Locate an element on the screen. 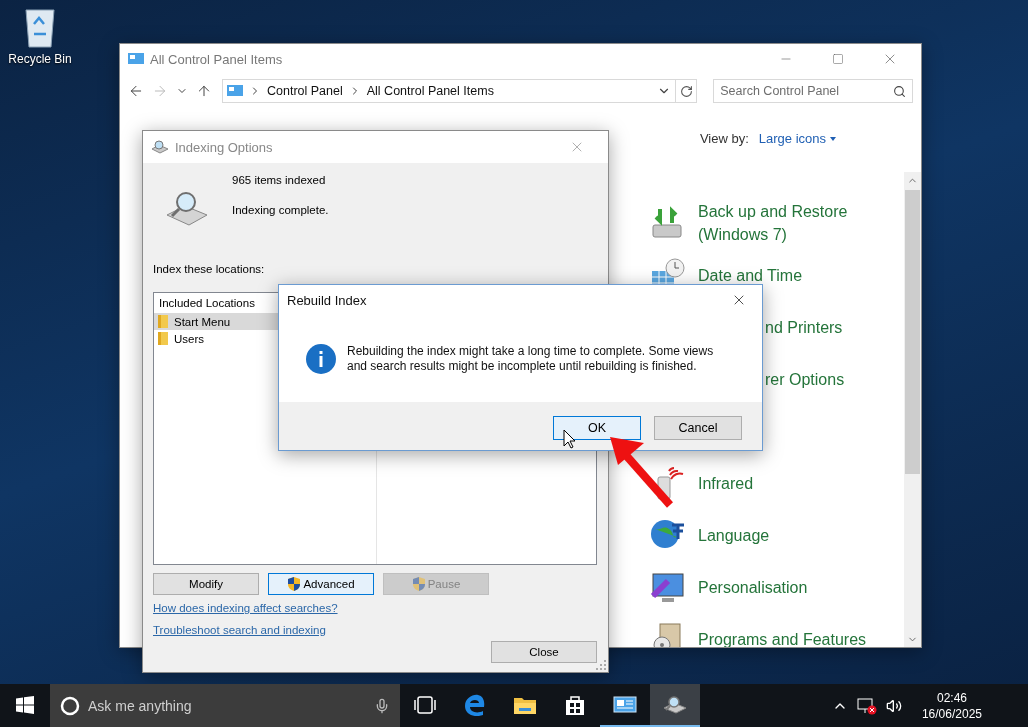 This screenshot has height=727, width=1028. view-mode-dropdown: Large icons is located at coordinates (797, 138).